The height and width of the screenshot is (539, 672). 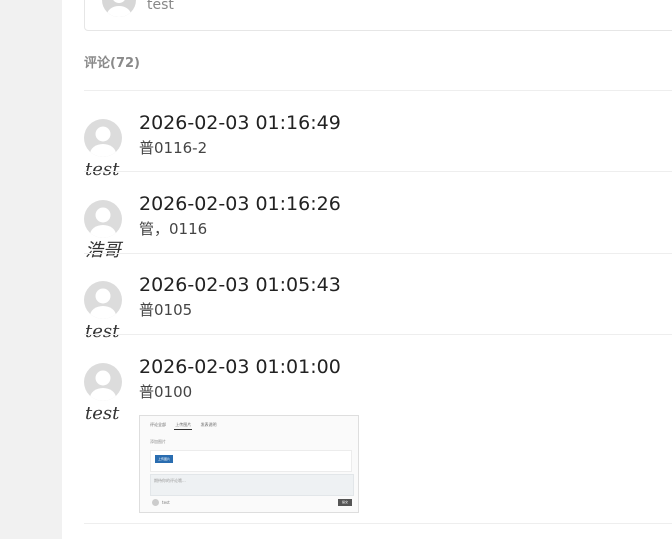 What do you see at coordinates (166, 502) in the screenshot?
I see `preview-user-name: test` at bounding box center [166, 502].